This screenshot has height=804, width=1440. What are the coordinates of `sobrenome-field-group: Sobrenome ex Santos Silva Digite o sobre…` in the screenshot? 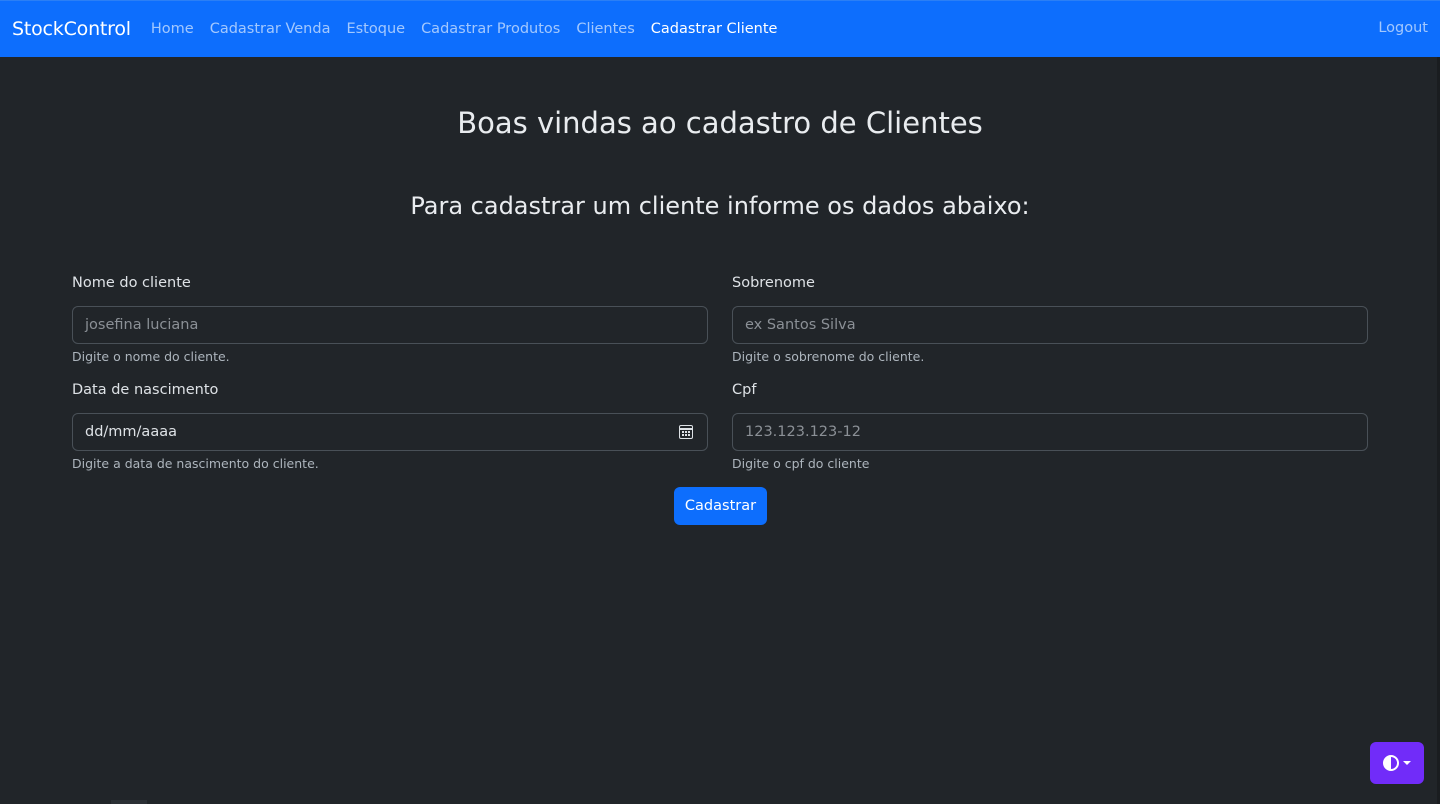 It's located at (1050, 319).